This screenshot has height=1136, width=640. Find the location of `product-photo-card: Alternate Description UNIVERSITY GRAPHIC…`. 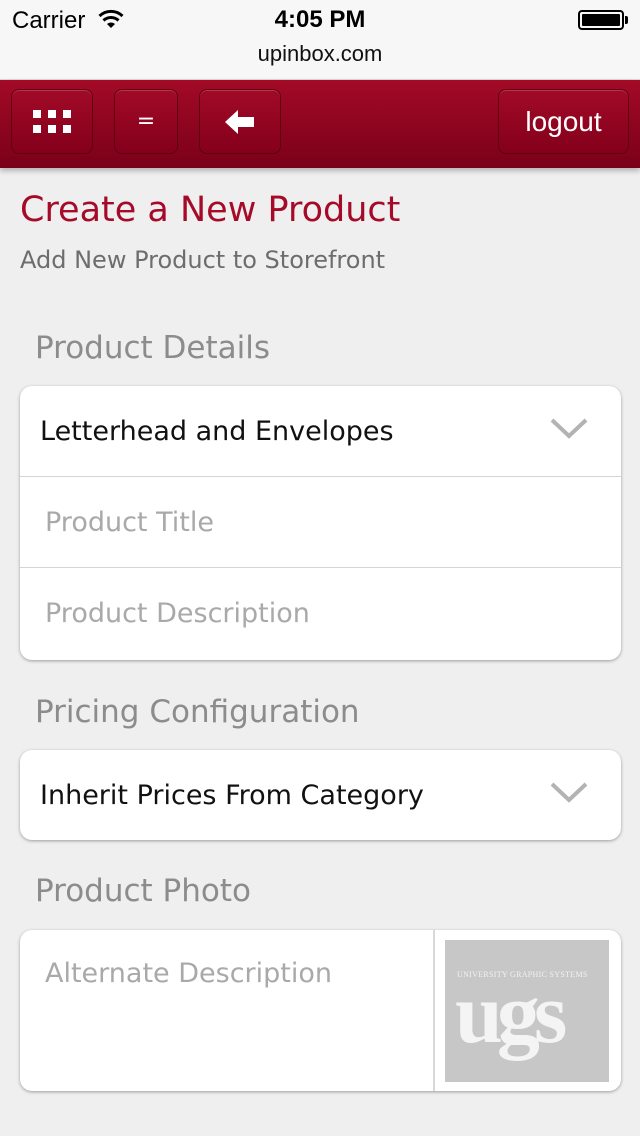

product-photo-card: Alternate Description UNIVERSITY GRAPHIC… is located at coordinates (320, 1010).